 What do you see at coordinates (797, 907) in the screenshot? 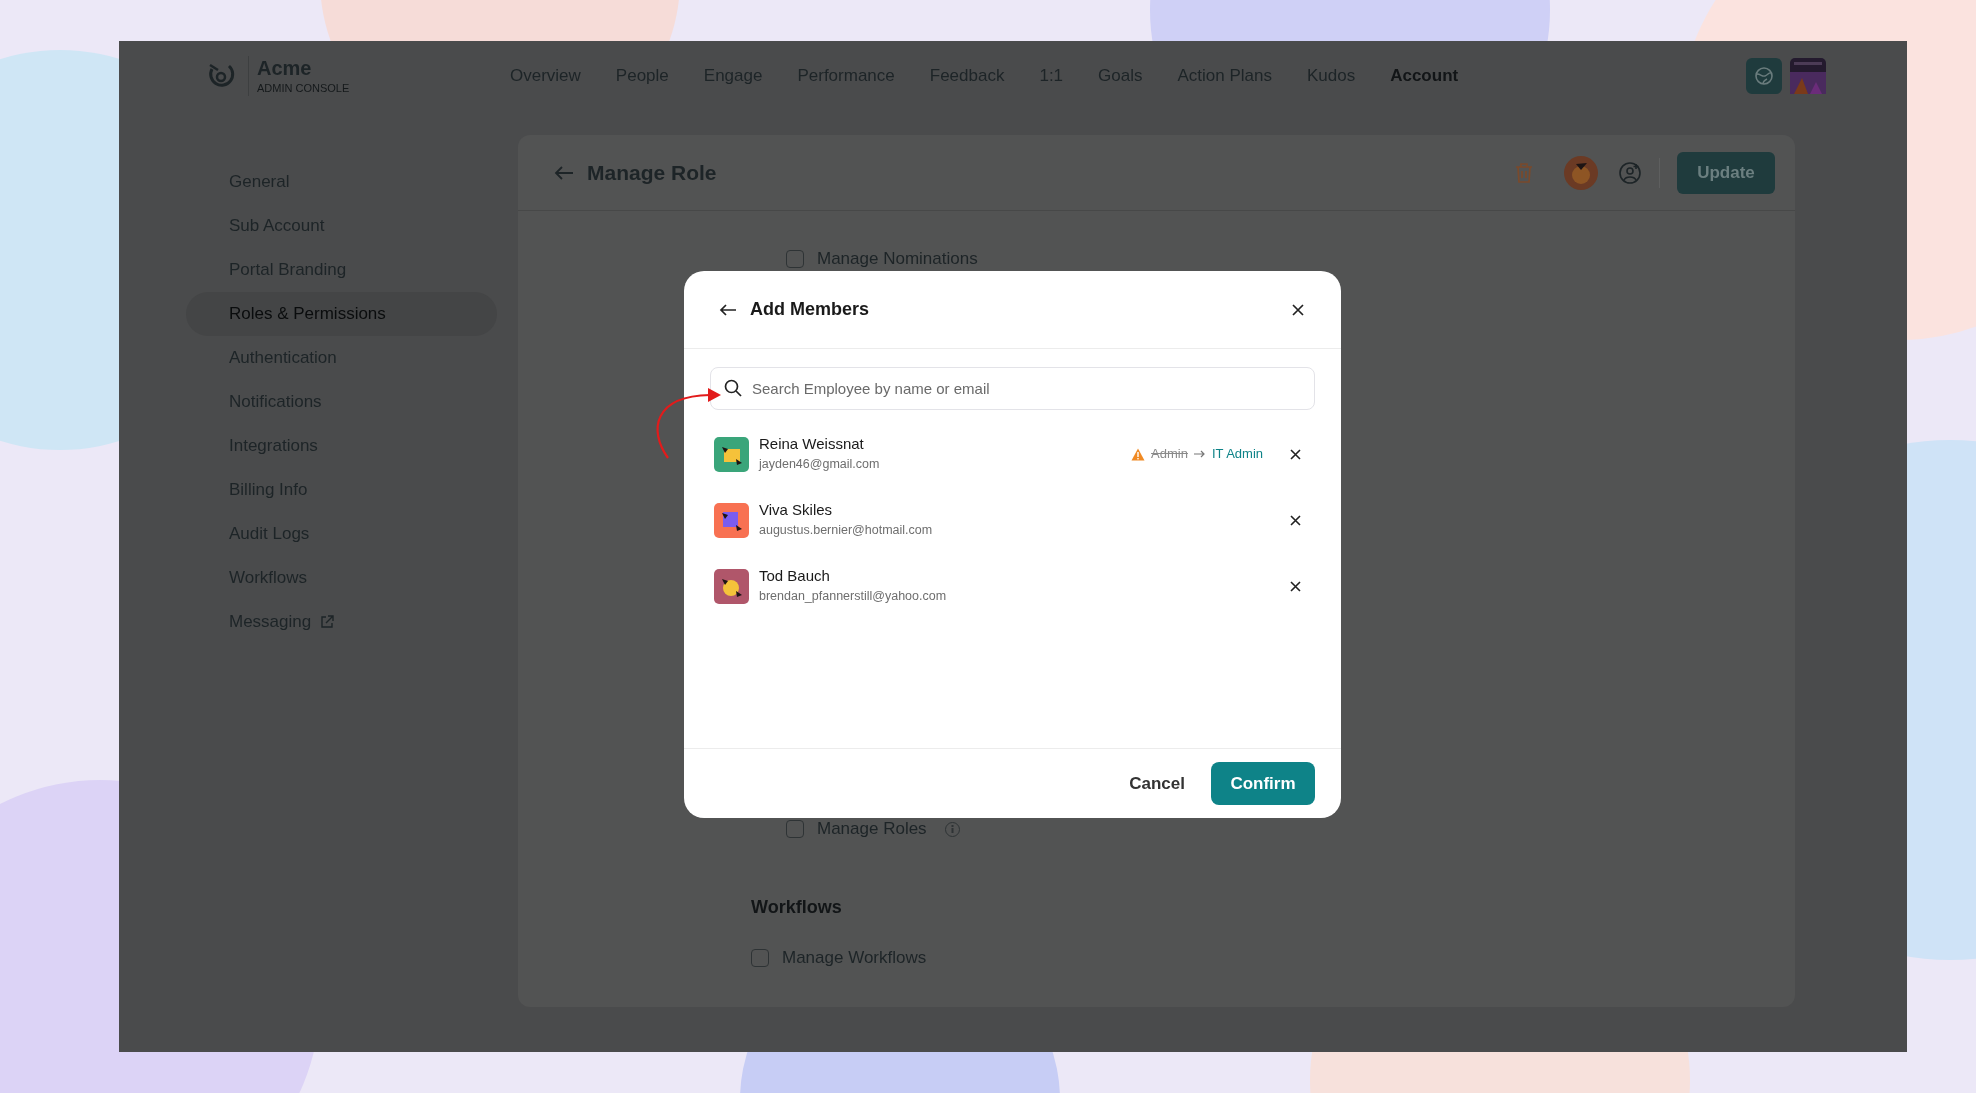
I see `section-heading: Workflows` at bounding box center [797, 907].